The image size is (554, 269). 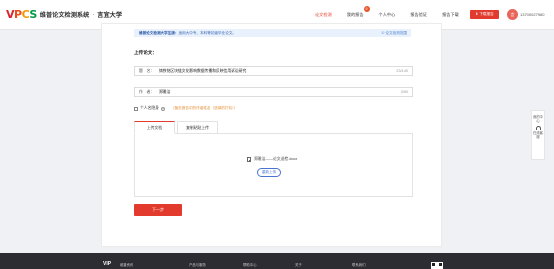 What do you see at coordinates (355, 14) in the screenshot?
I see `nav-my-reports-label: 我的报告` at bounding box center [355, 14].